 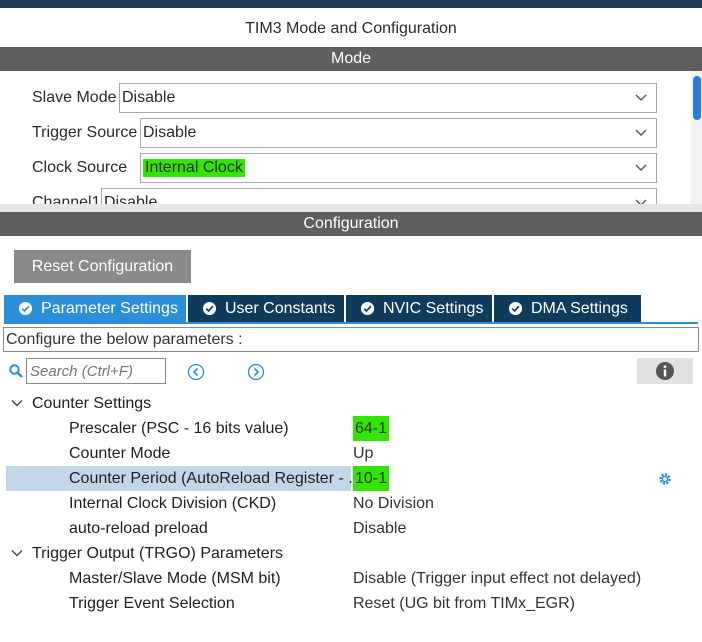 I want to click on reset-configuration-button: Reset Configuration, so click(x=102, y=266).